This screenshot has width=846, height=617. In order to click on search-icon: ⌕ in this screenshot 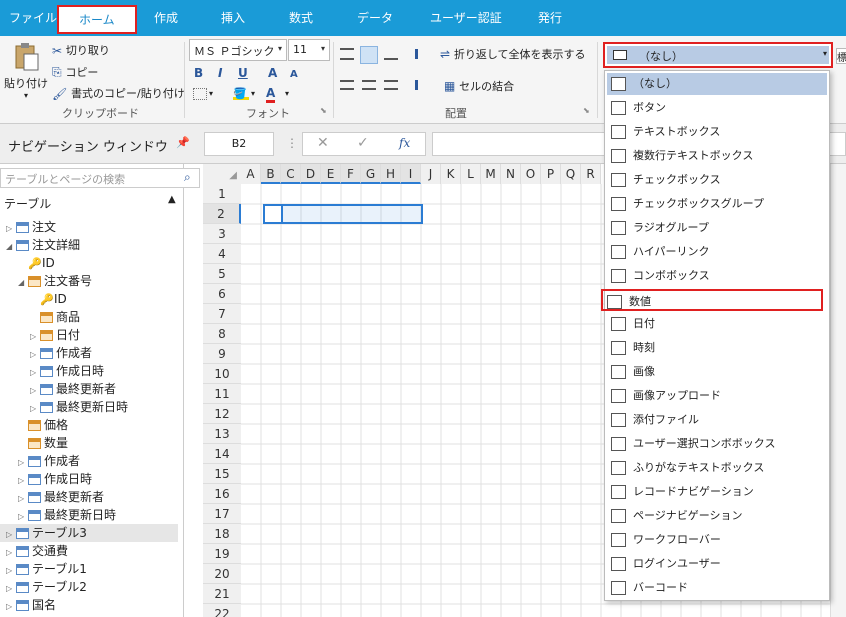, I will do `click(187, 177)`.